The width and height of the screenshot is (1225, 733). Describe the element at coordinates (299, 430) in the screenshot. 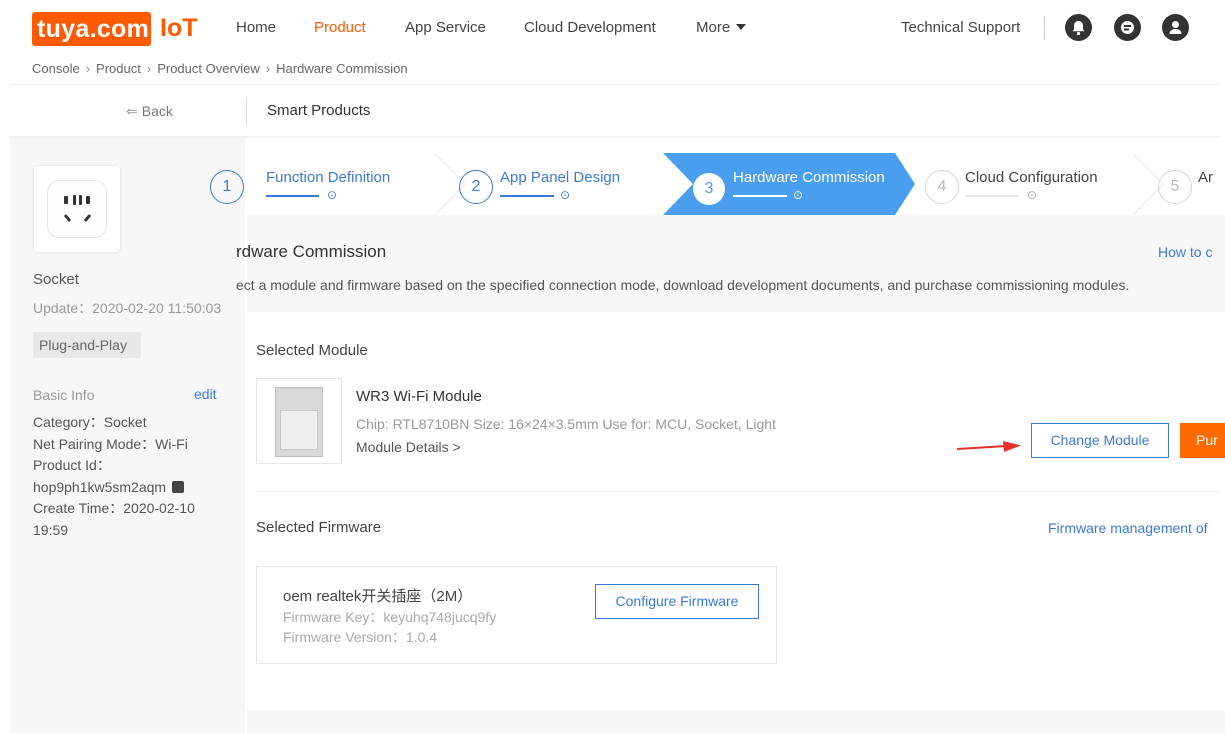

I see `chip-shield-icon` at that location.